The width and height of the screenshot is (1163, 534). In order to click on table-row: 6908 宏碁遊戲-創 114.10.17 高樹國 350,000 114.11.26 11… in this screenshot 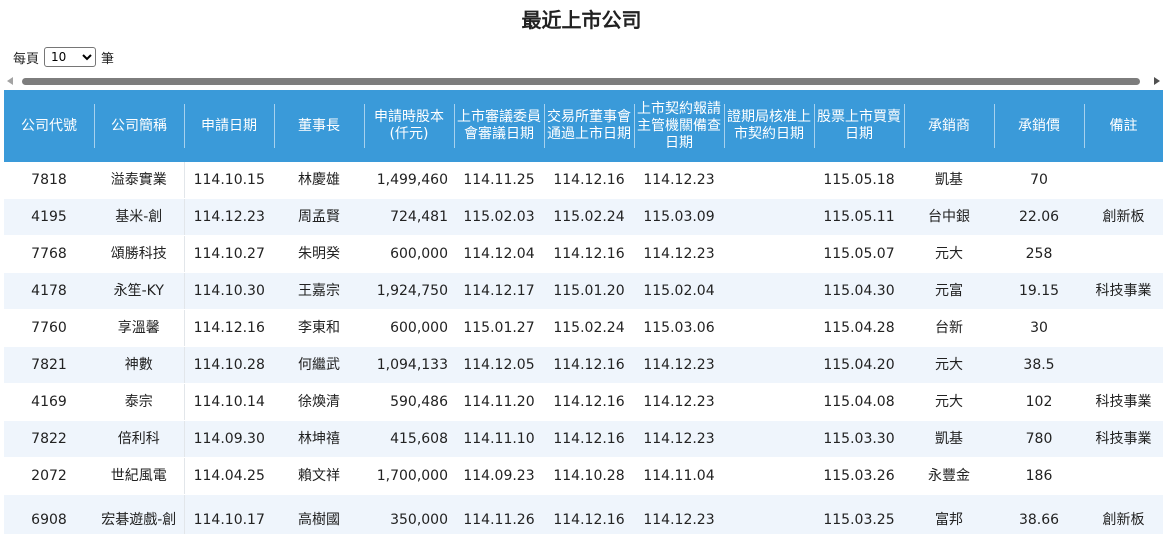, I will do `click(583, 514)`.